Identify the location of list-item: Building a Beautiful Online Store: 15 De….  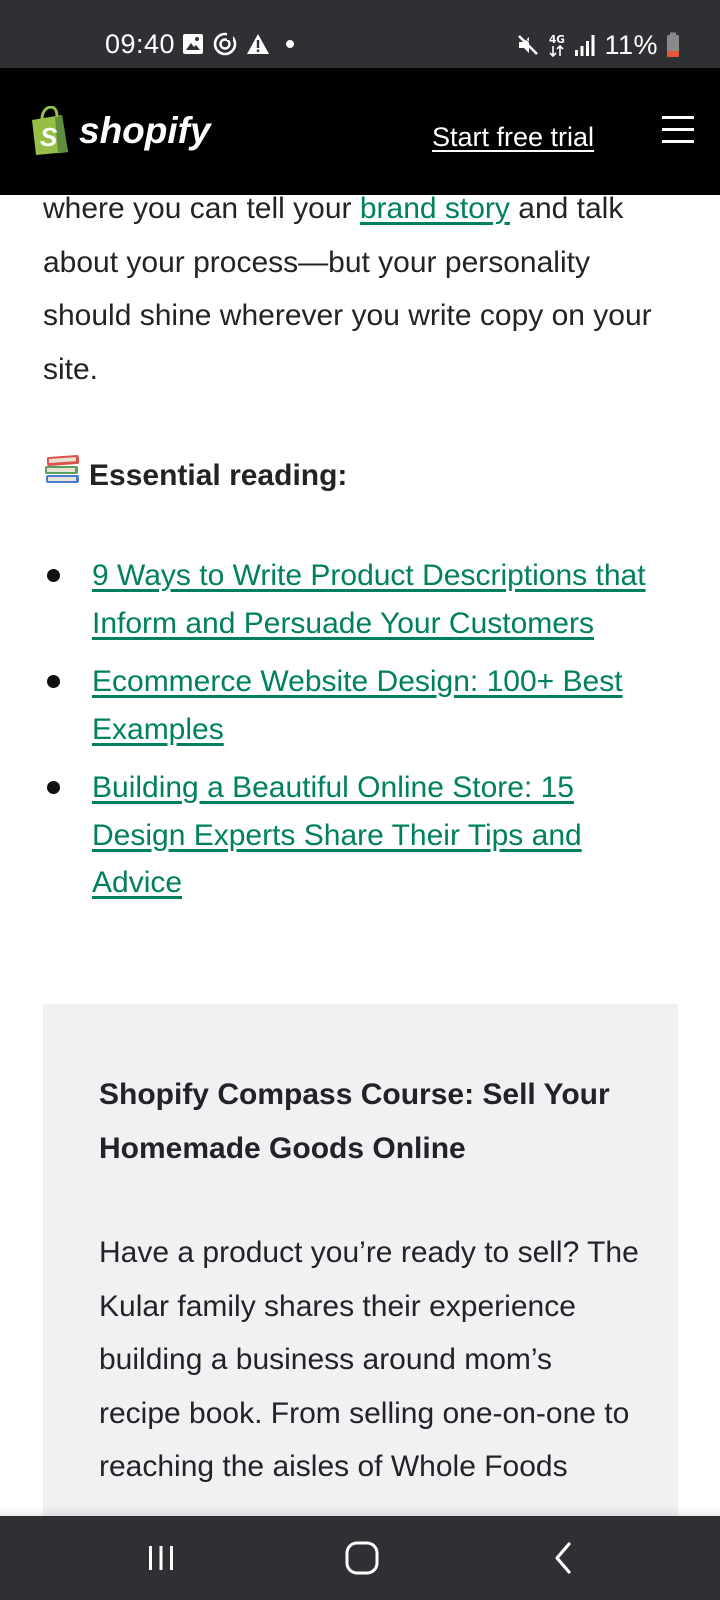
(326, 835).